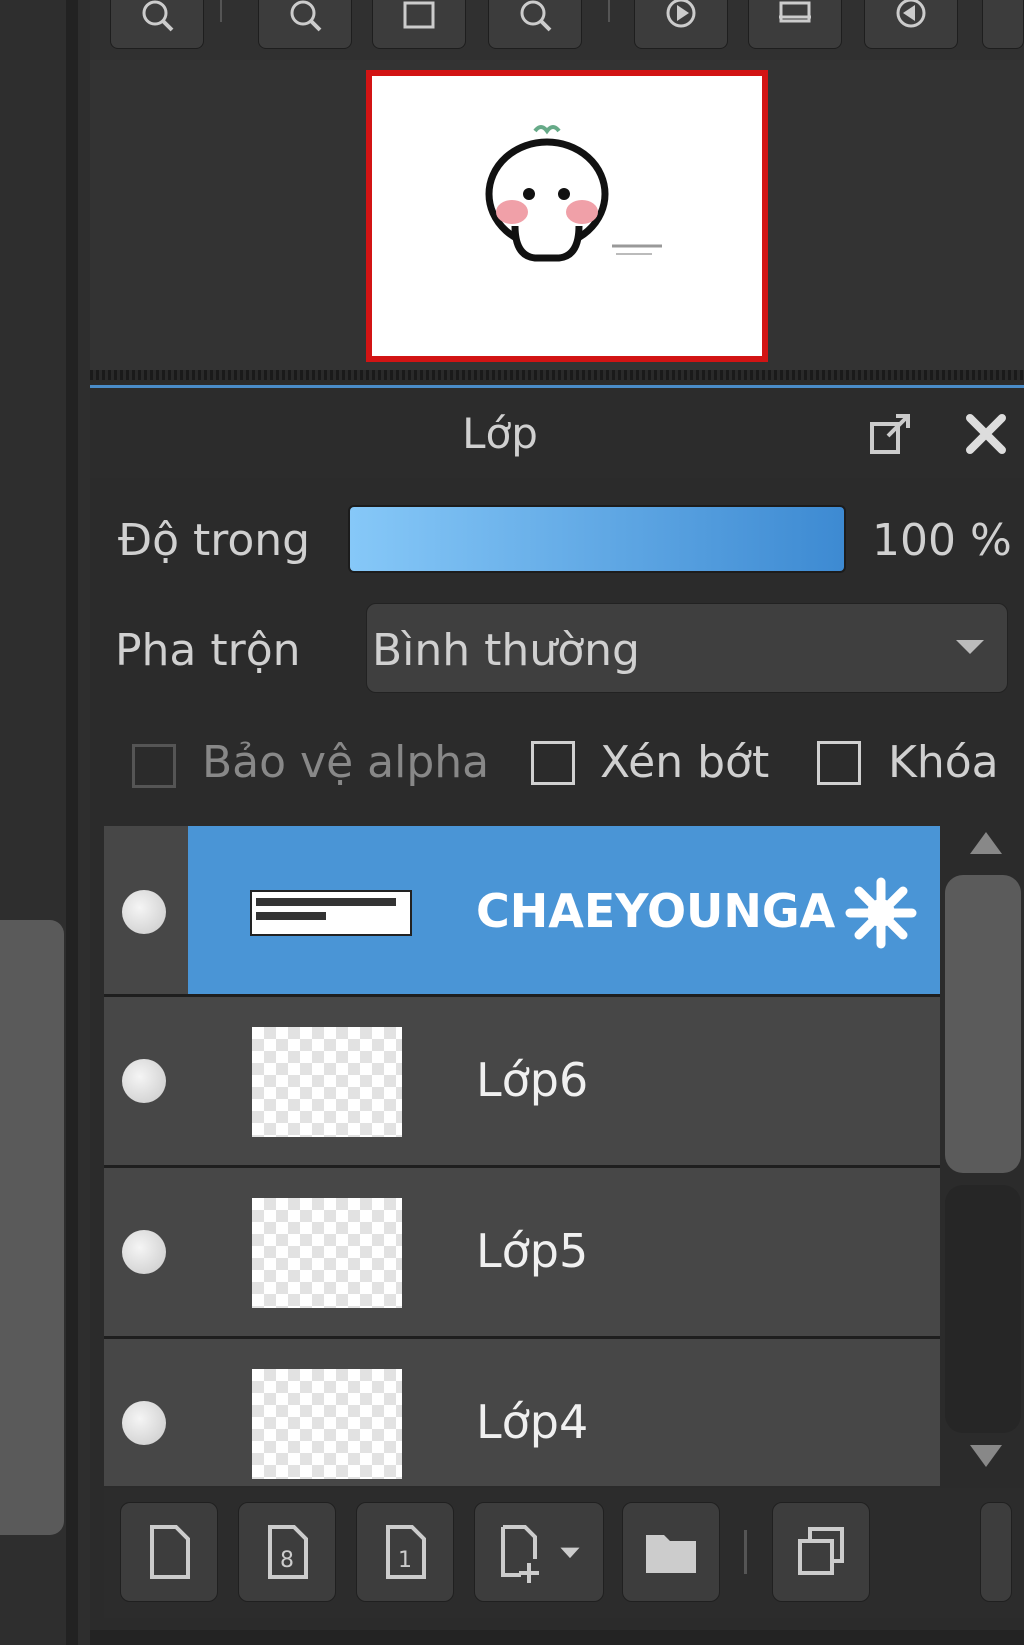 This screenshot has width=1024, height=1645. What do you see at coordinates (557, 433) in the screenshot?
I see `layer-panel-header: Lớp` at bounding box center [557, 433].